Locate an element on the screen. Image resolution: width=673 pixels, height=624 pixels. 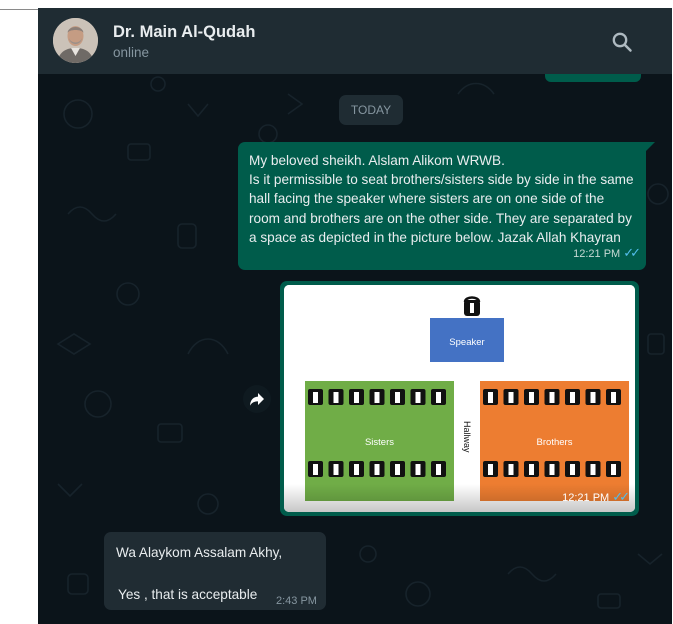
image-meta: 12:21 PM ✓✓ is located at coordinates (596, 497).